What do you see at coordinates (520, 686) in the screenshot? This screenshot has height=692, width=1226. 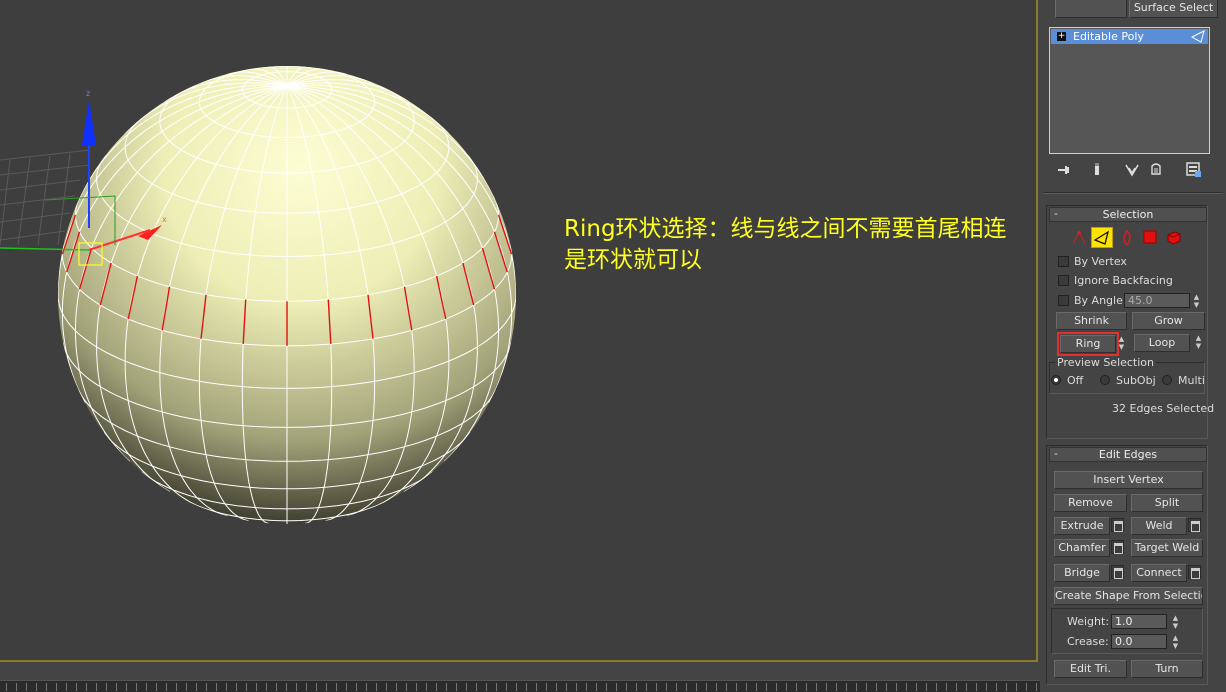 I see `timeline-track` at bounding box center [520, 686].